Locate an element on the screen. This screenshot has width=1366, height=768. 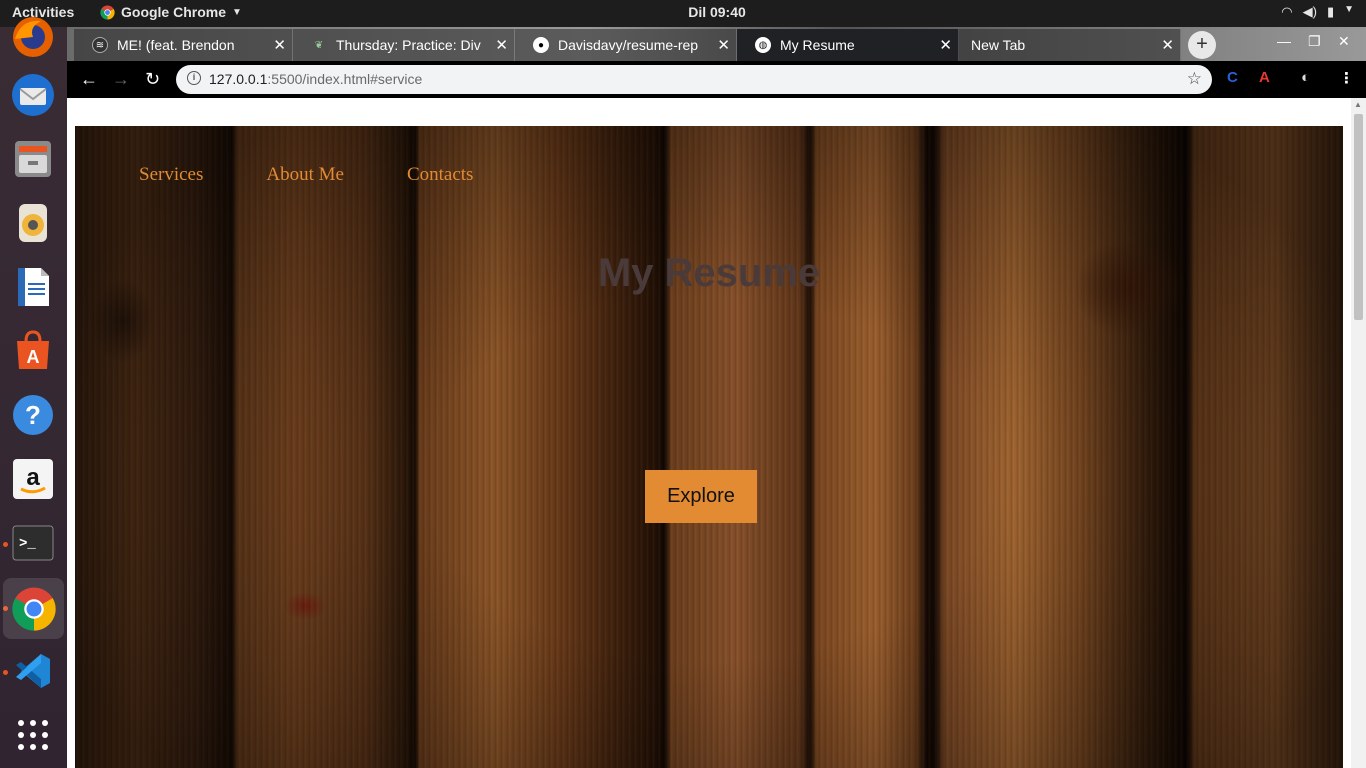
wifi-icon: ◠ is located at coordinates (1287, 11).